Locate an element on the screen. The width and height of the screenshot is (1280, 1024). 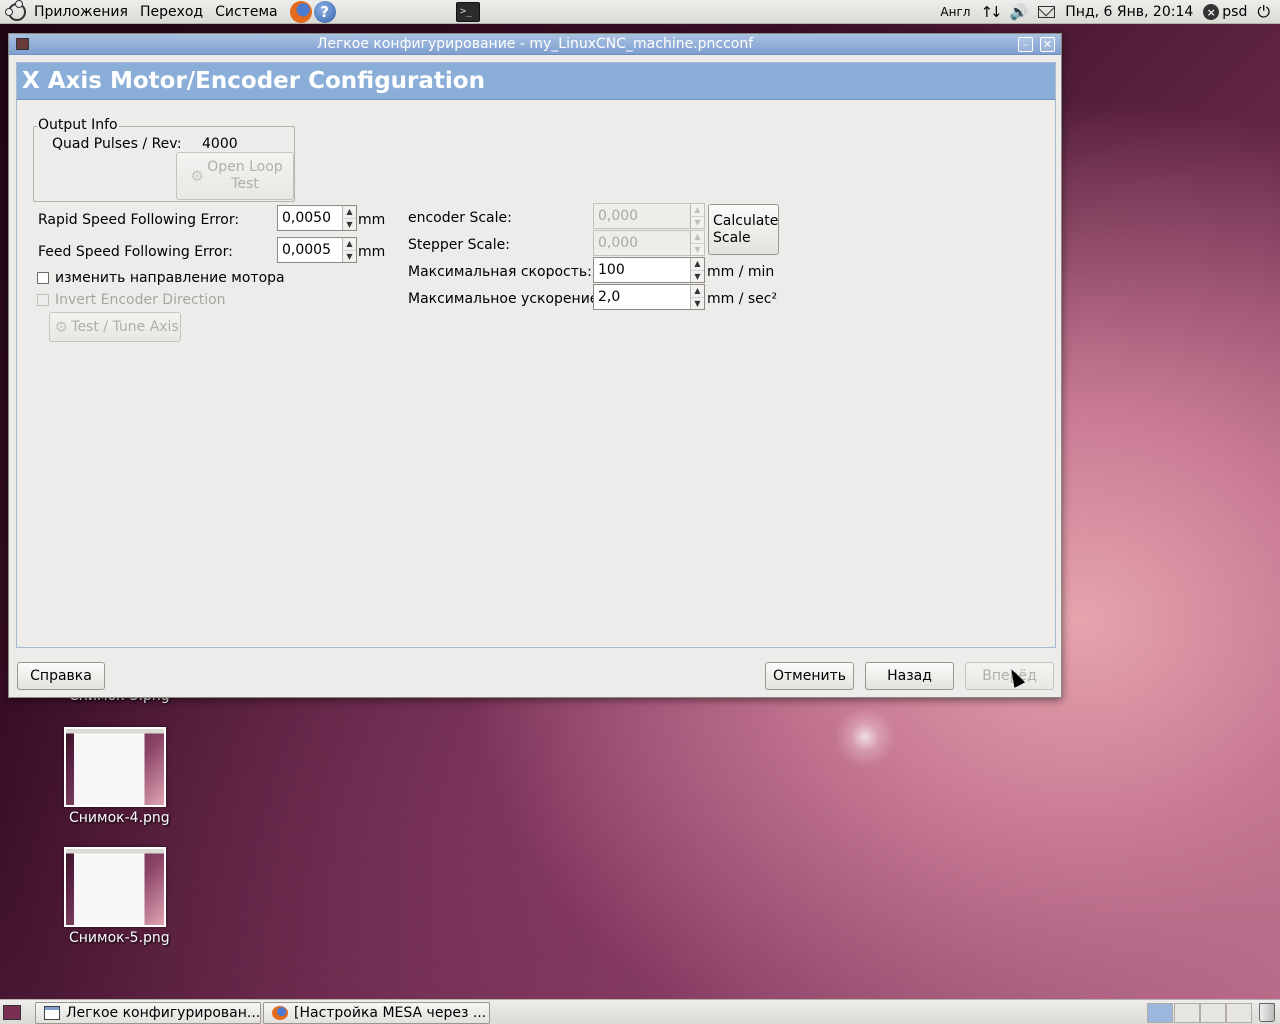
ubuntu-logo-icon is located at coordinates (15, 10).